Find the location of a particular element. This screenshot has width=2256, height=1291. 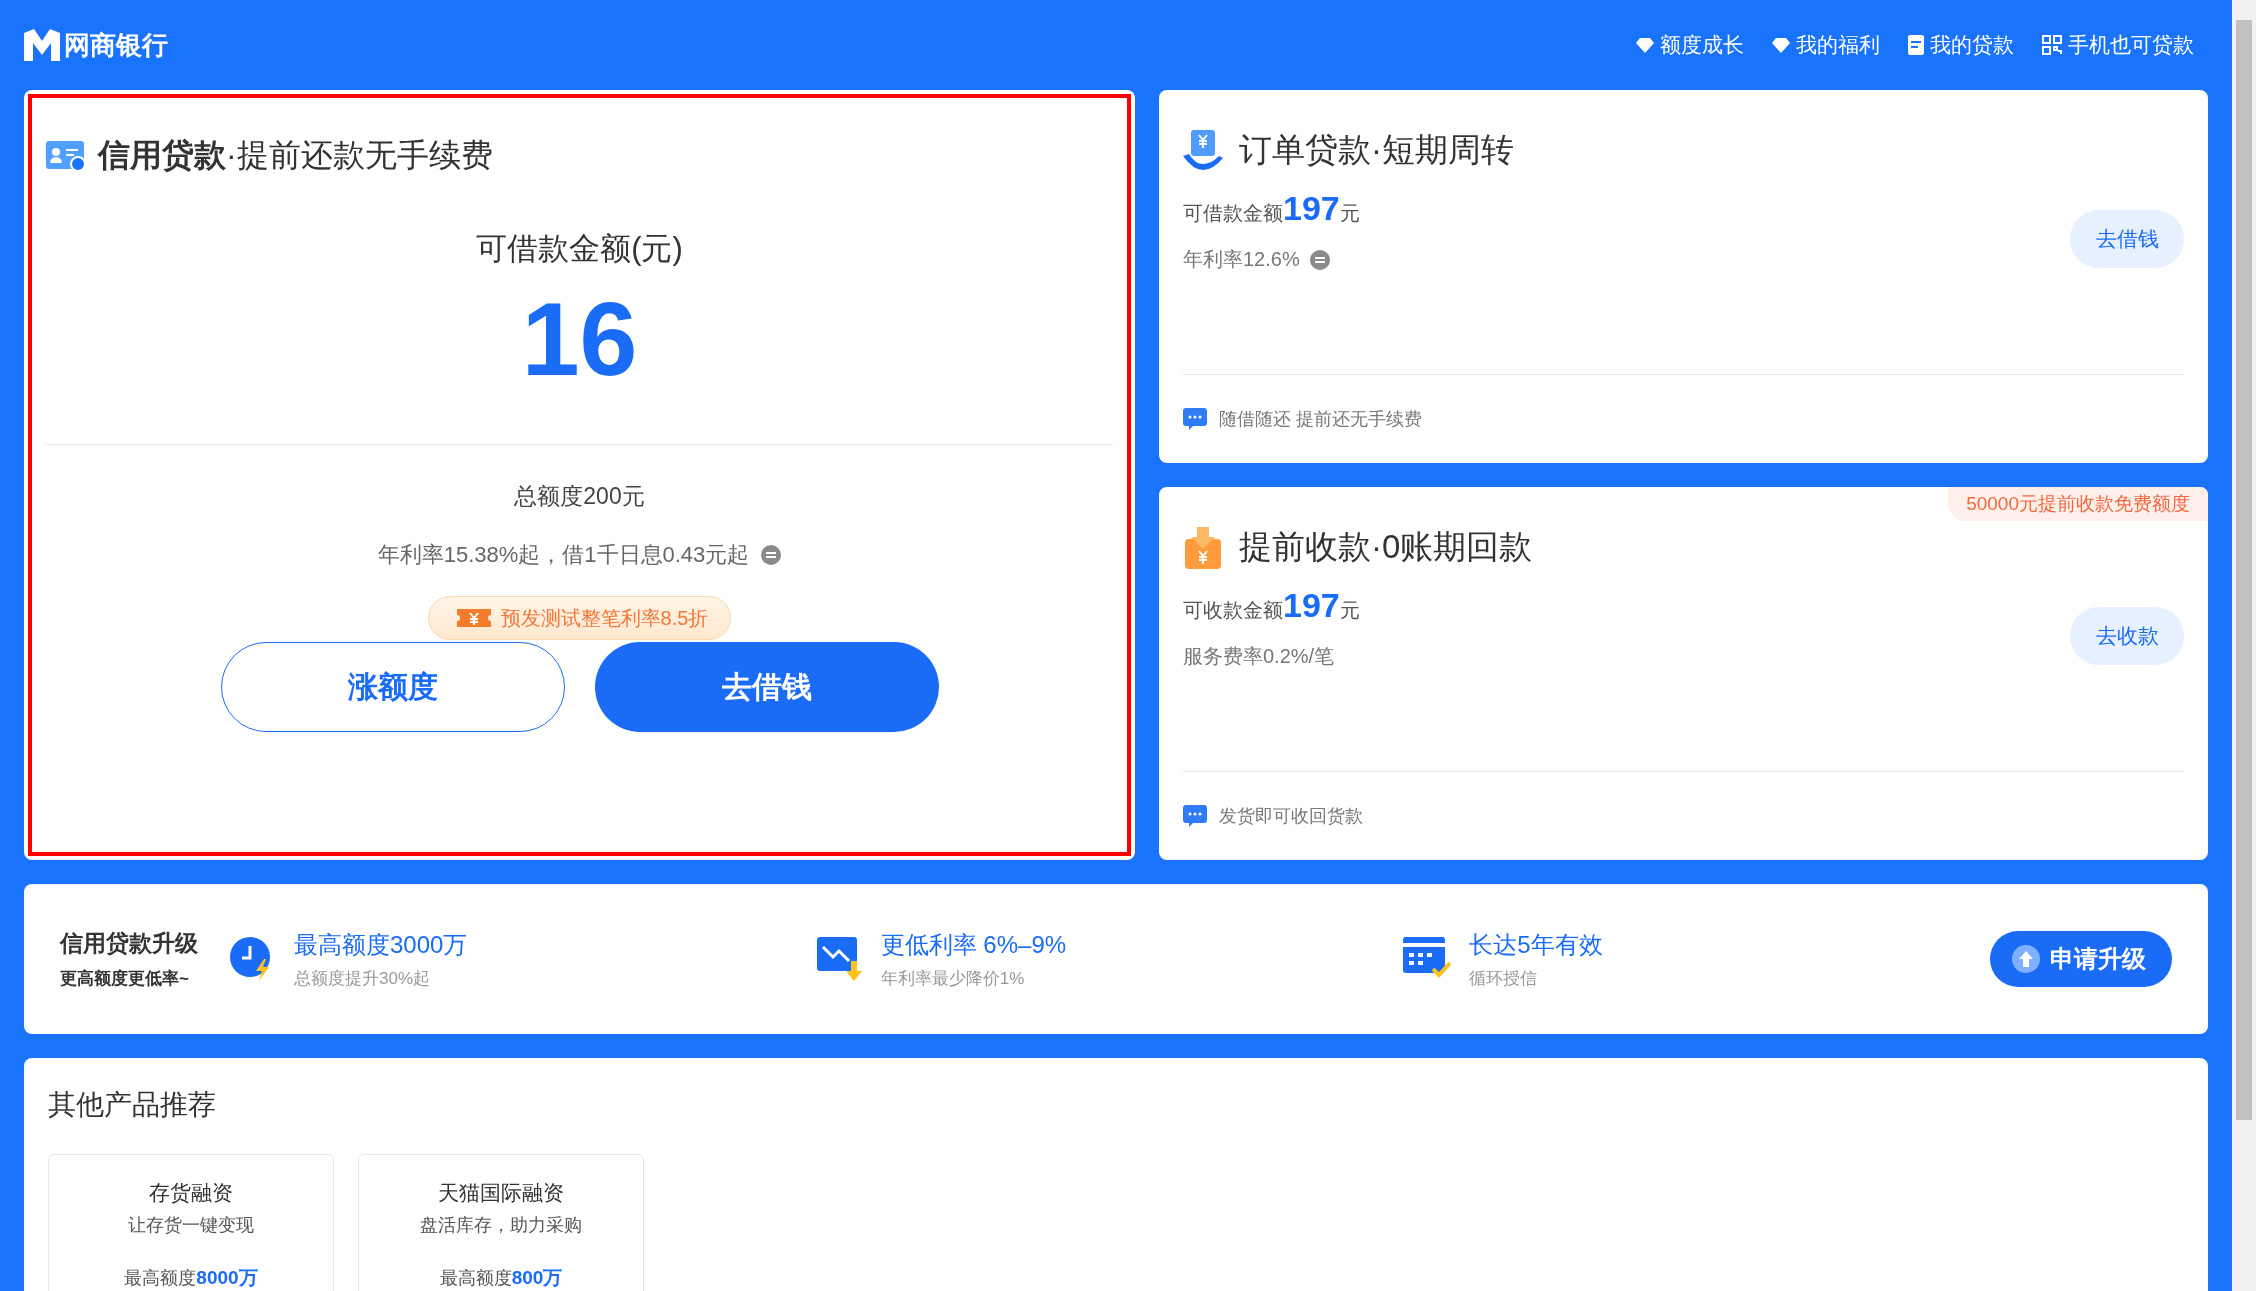

id-card-icon is located at coordinates (66, 156).